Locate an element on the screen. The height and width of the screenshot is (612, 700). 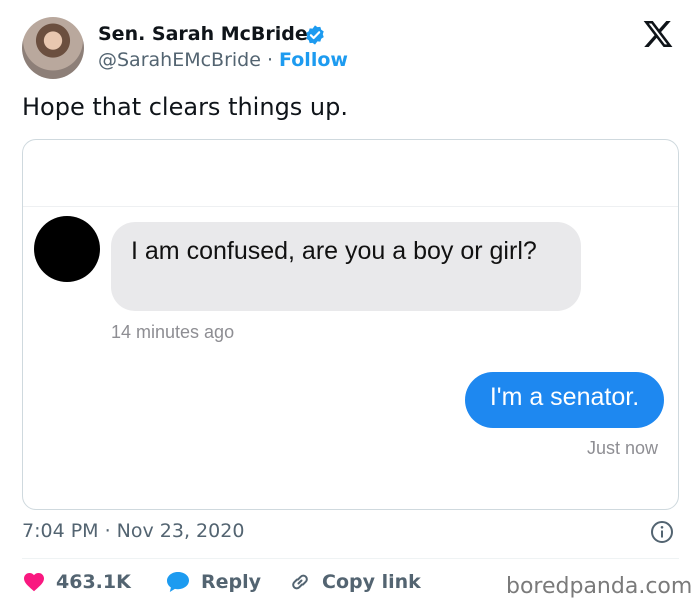
watermark: boredpanda.com is located at coordinates (599, 586).